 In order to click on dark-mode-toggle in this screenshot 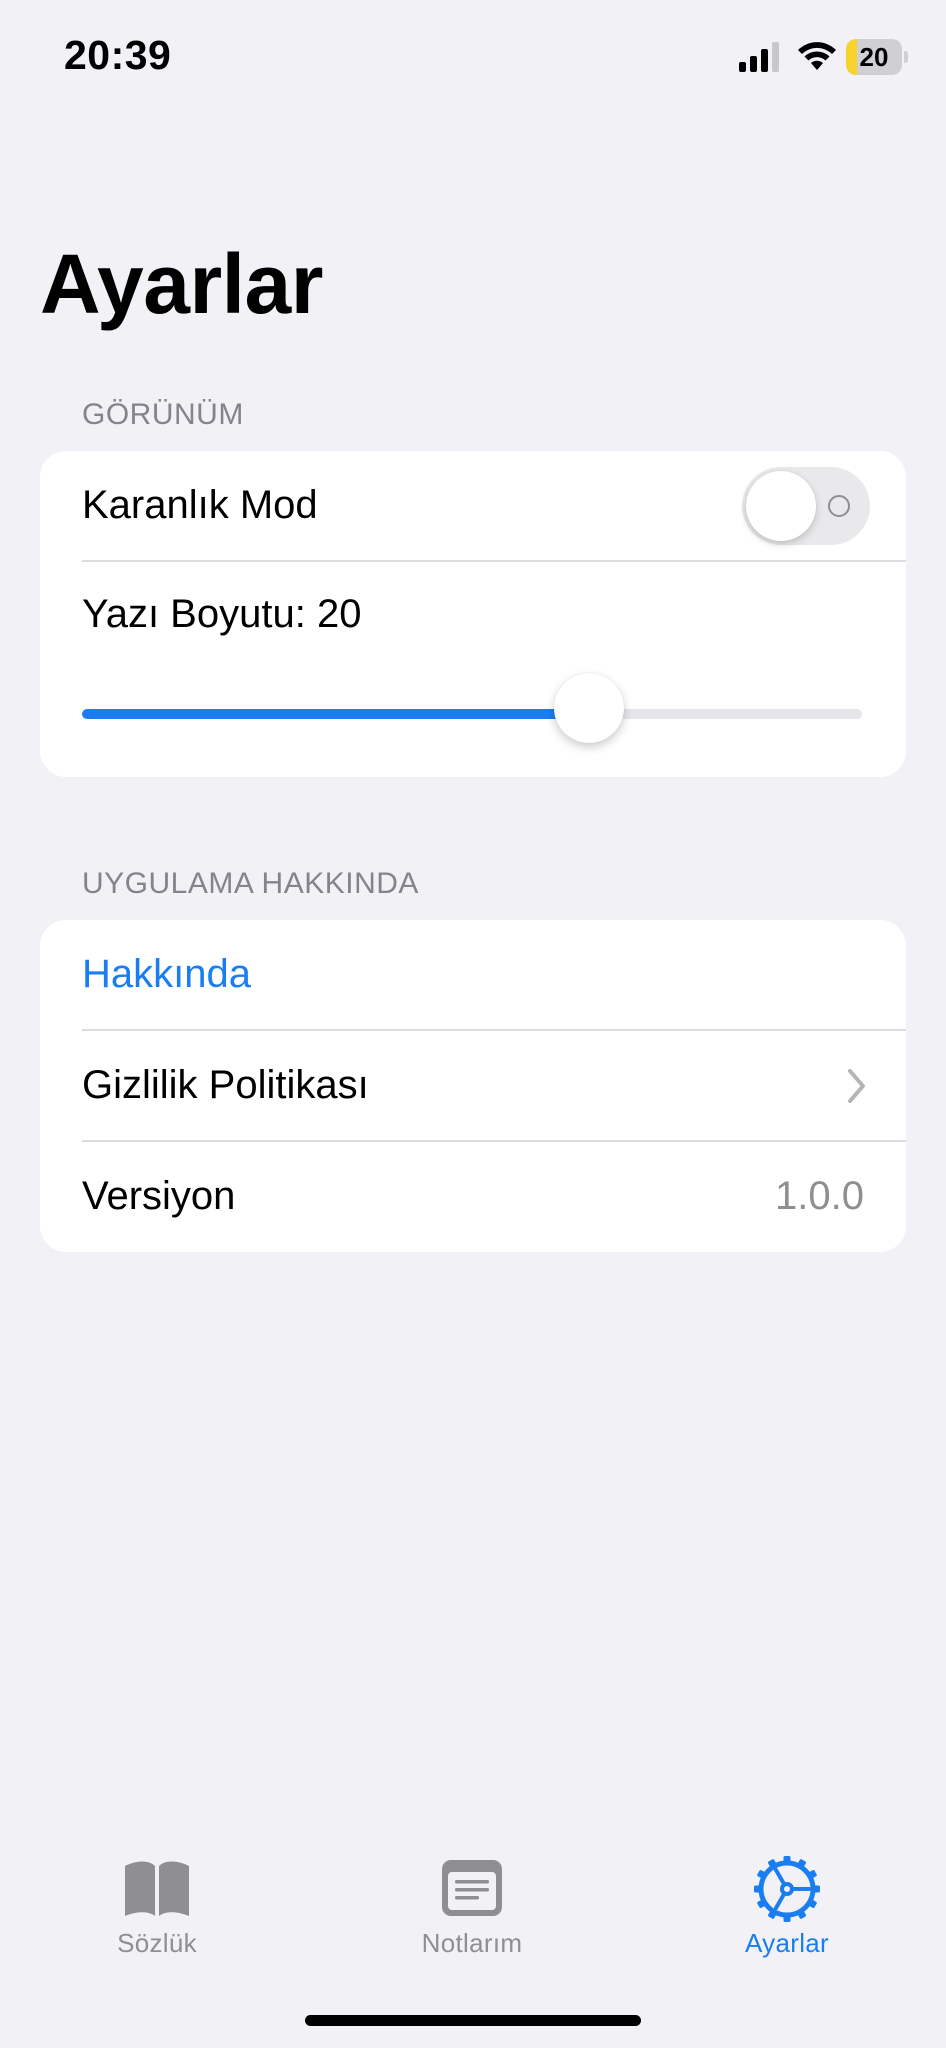, I will do `click(806, 506)`.